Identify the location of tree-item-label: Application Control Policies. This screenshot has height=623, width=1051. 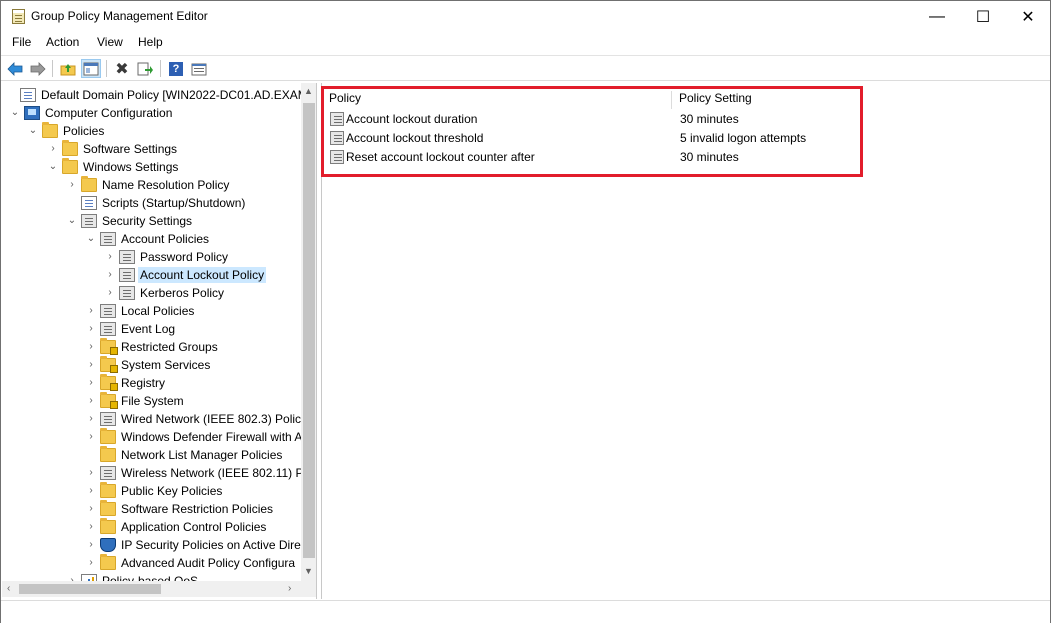
(194, 527).